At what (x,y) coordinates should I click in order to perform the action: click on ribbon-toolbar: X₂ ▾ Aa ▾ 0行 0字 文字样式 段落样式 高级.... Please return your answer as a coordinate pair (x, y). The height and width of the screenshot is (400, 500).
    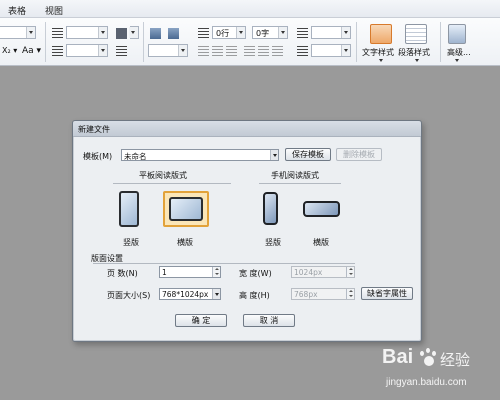
    Looking at the image, I should click on (250, 42).